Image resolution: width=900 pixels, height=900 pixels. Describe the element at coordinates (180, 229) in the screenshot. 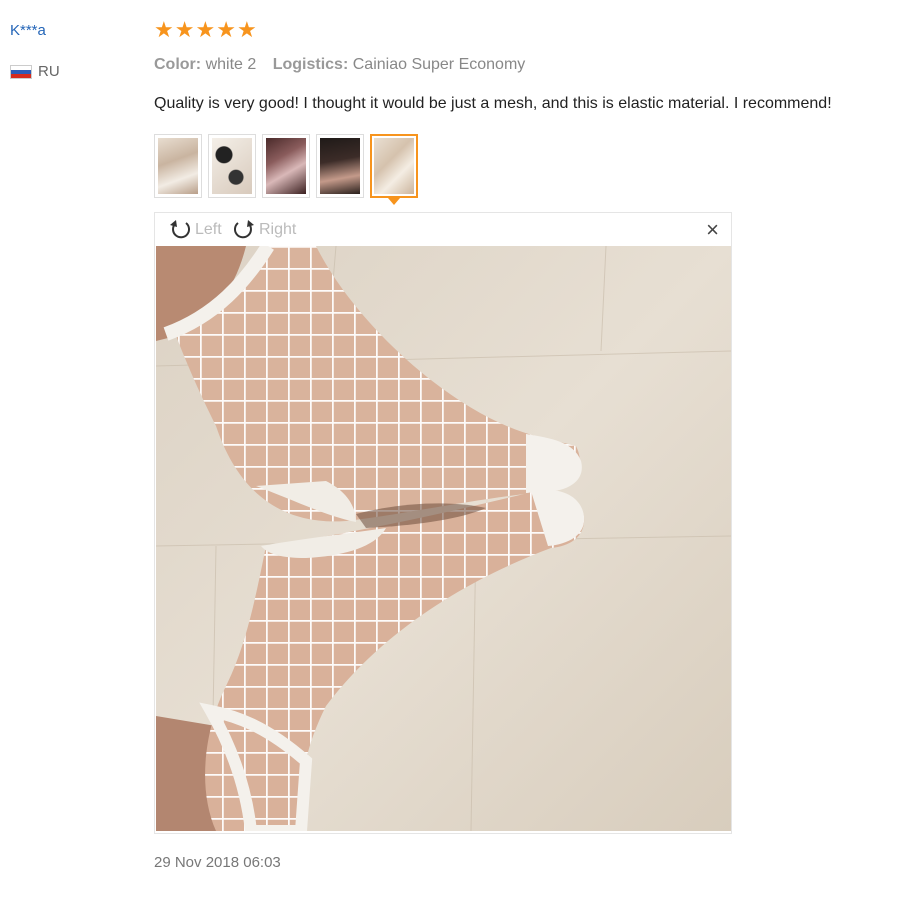

I see `rotate-left-icon` at that location.